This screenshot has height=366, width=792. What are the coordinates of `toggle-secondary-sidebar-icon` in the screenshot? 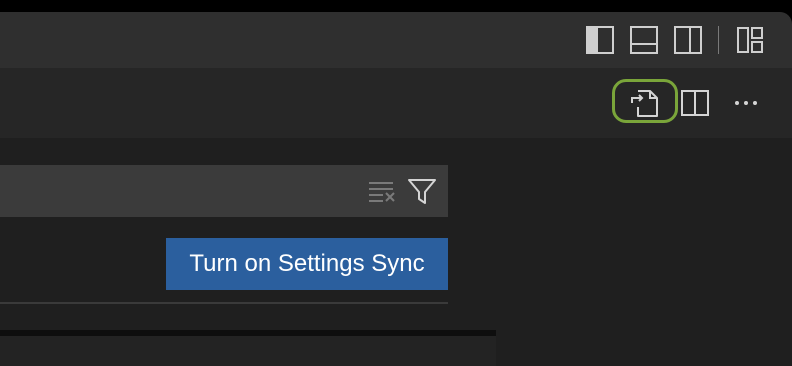 It's located at (688, 40).